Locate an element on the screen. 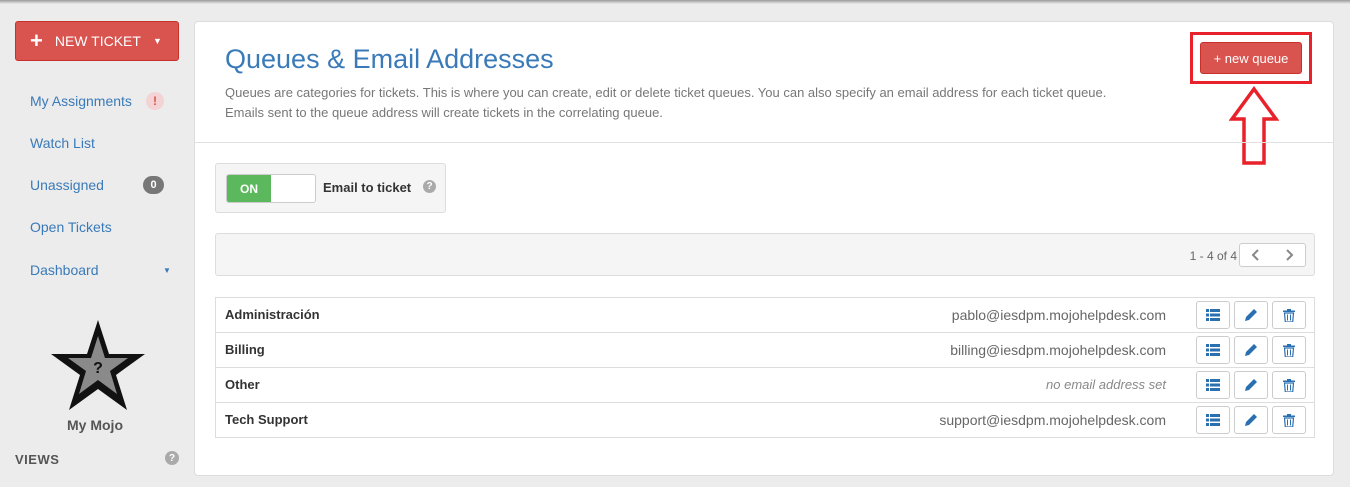 Image resolution: width=1350 pixels, height=487 pixels. new-ticket-button: + NEW TICKET ▼ is located at coordinates (97, 41).